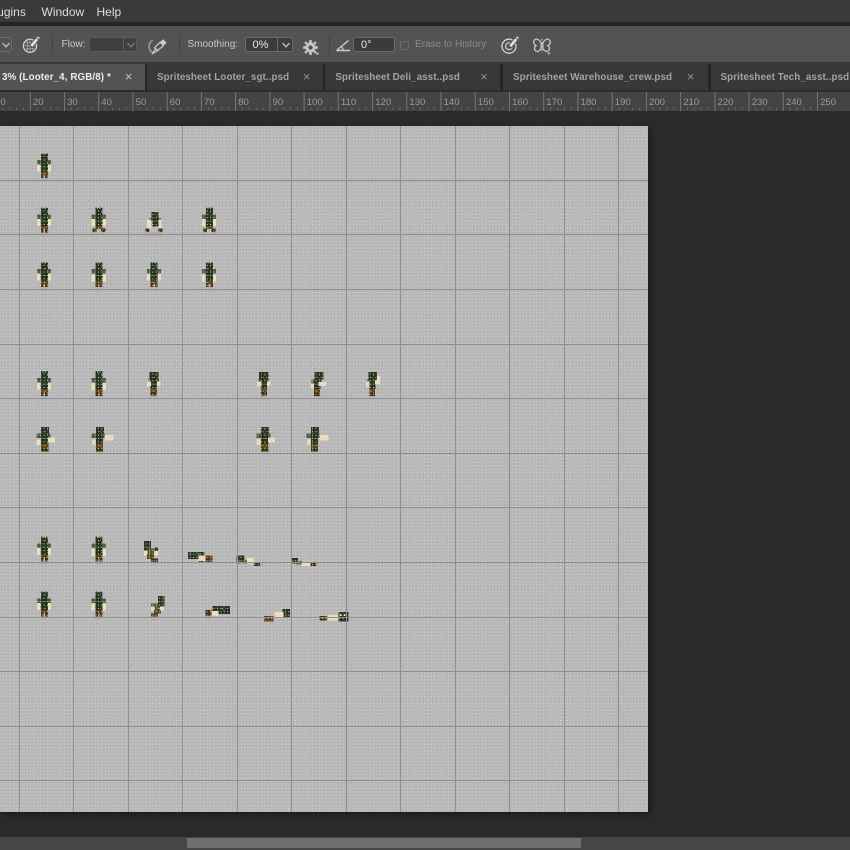 Image resolution: width=850 pixels, height=850 pixels. Describe the element at coordinates (691, 102) in the screenshot. I see `svg-text: 210` at that location.